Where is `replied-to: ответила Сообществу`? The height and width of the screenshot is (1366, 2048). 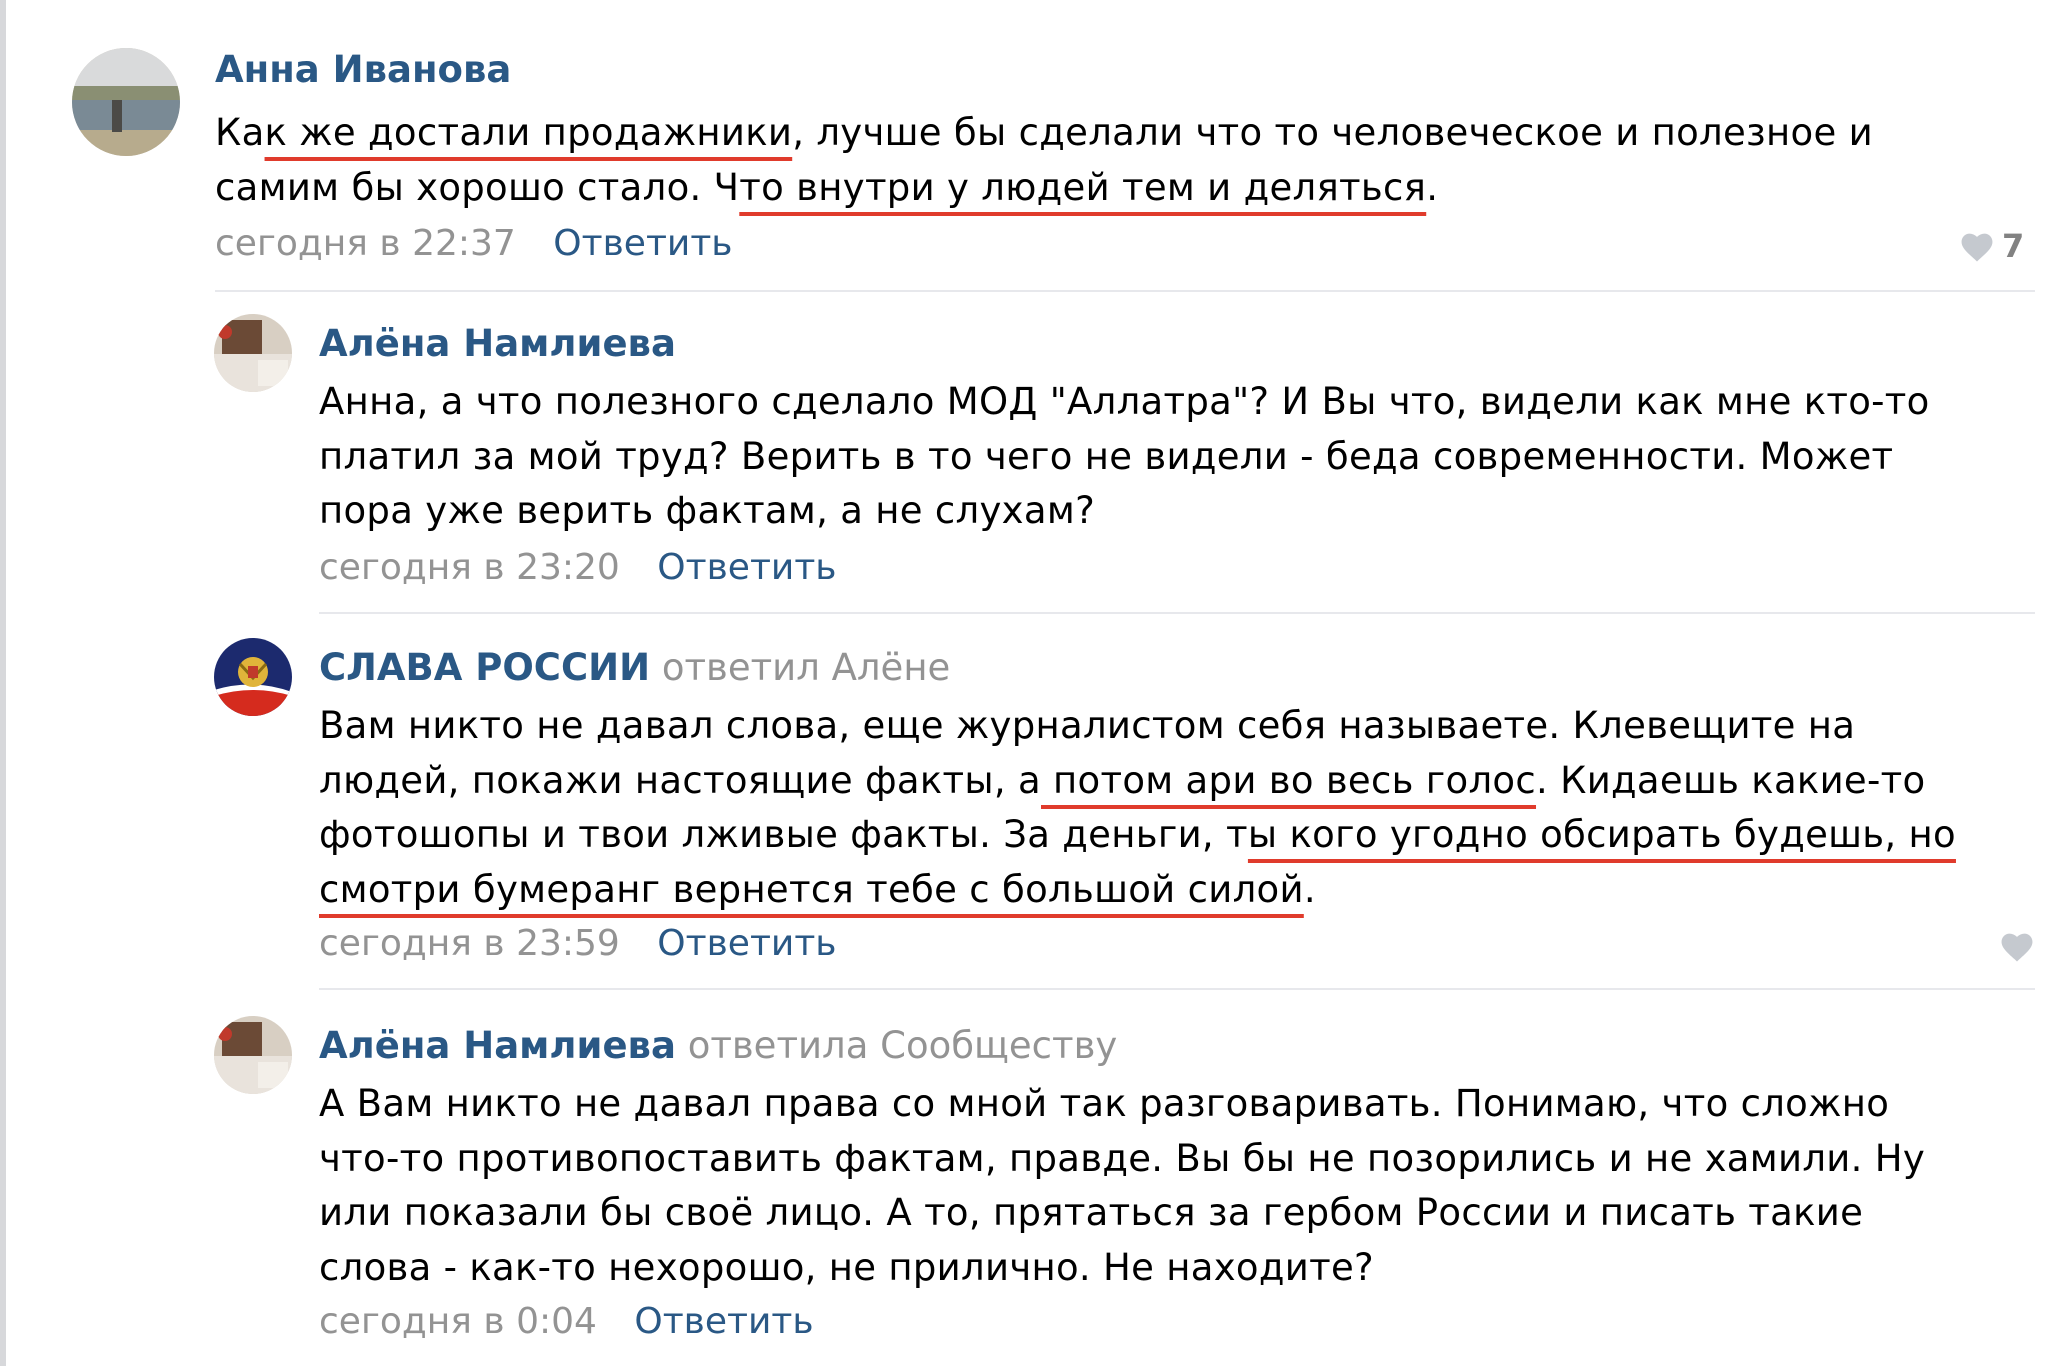
replied-to: ответила Сообществу is located at coordinates (903, 1045).